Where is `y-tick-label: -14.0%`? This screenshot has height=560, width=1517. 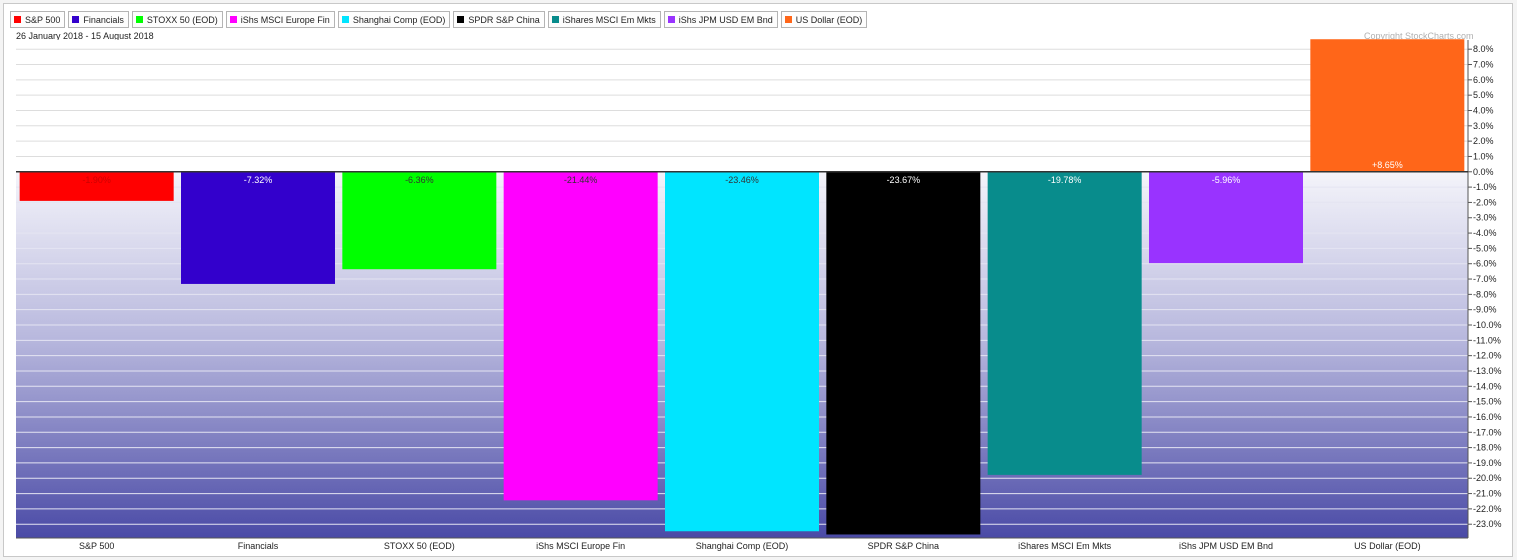 y-tick-label: -14.0% is located at coordinates (1487, 386).